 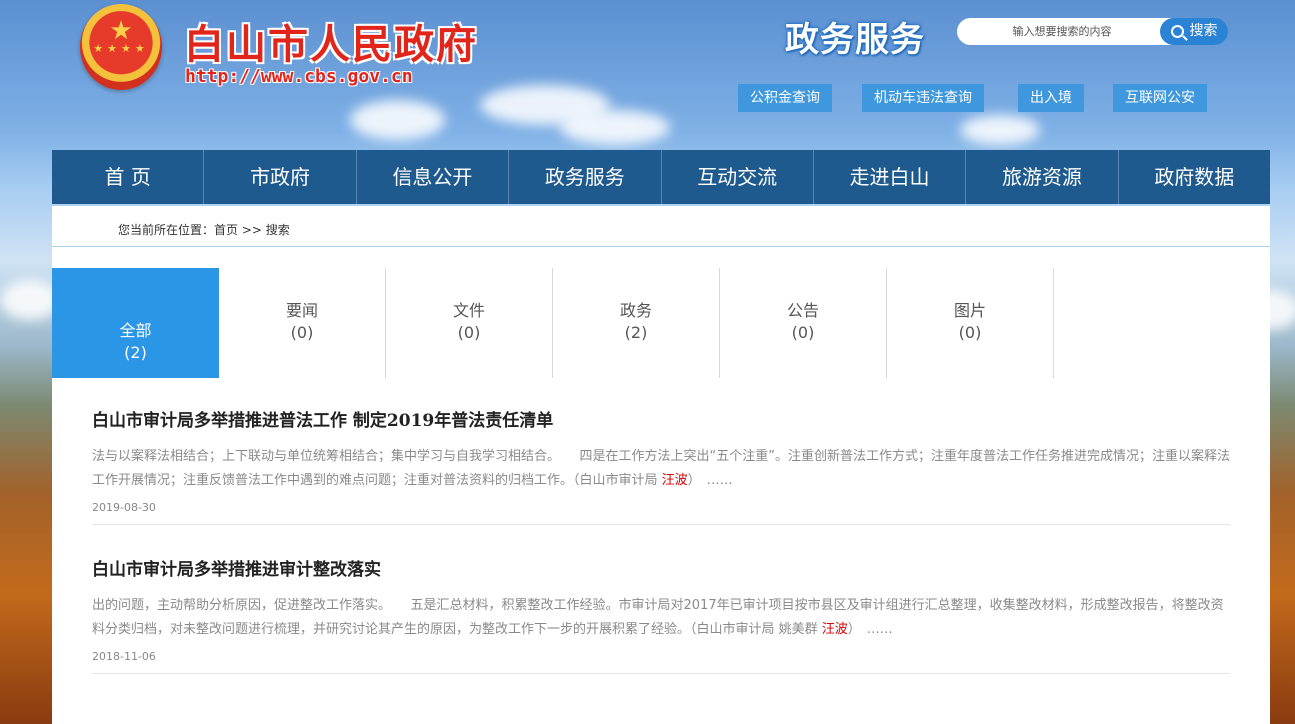 What do you see at coordinates (1062, 31) in the screenshot?
I see `search-input` at bounding box center [1062, 31].